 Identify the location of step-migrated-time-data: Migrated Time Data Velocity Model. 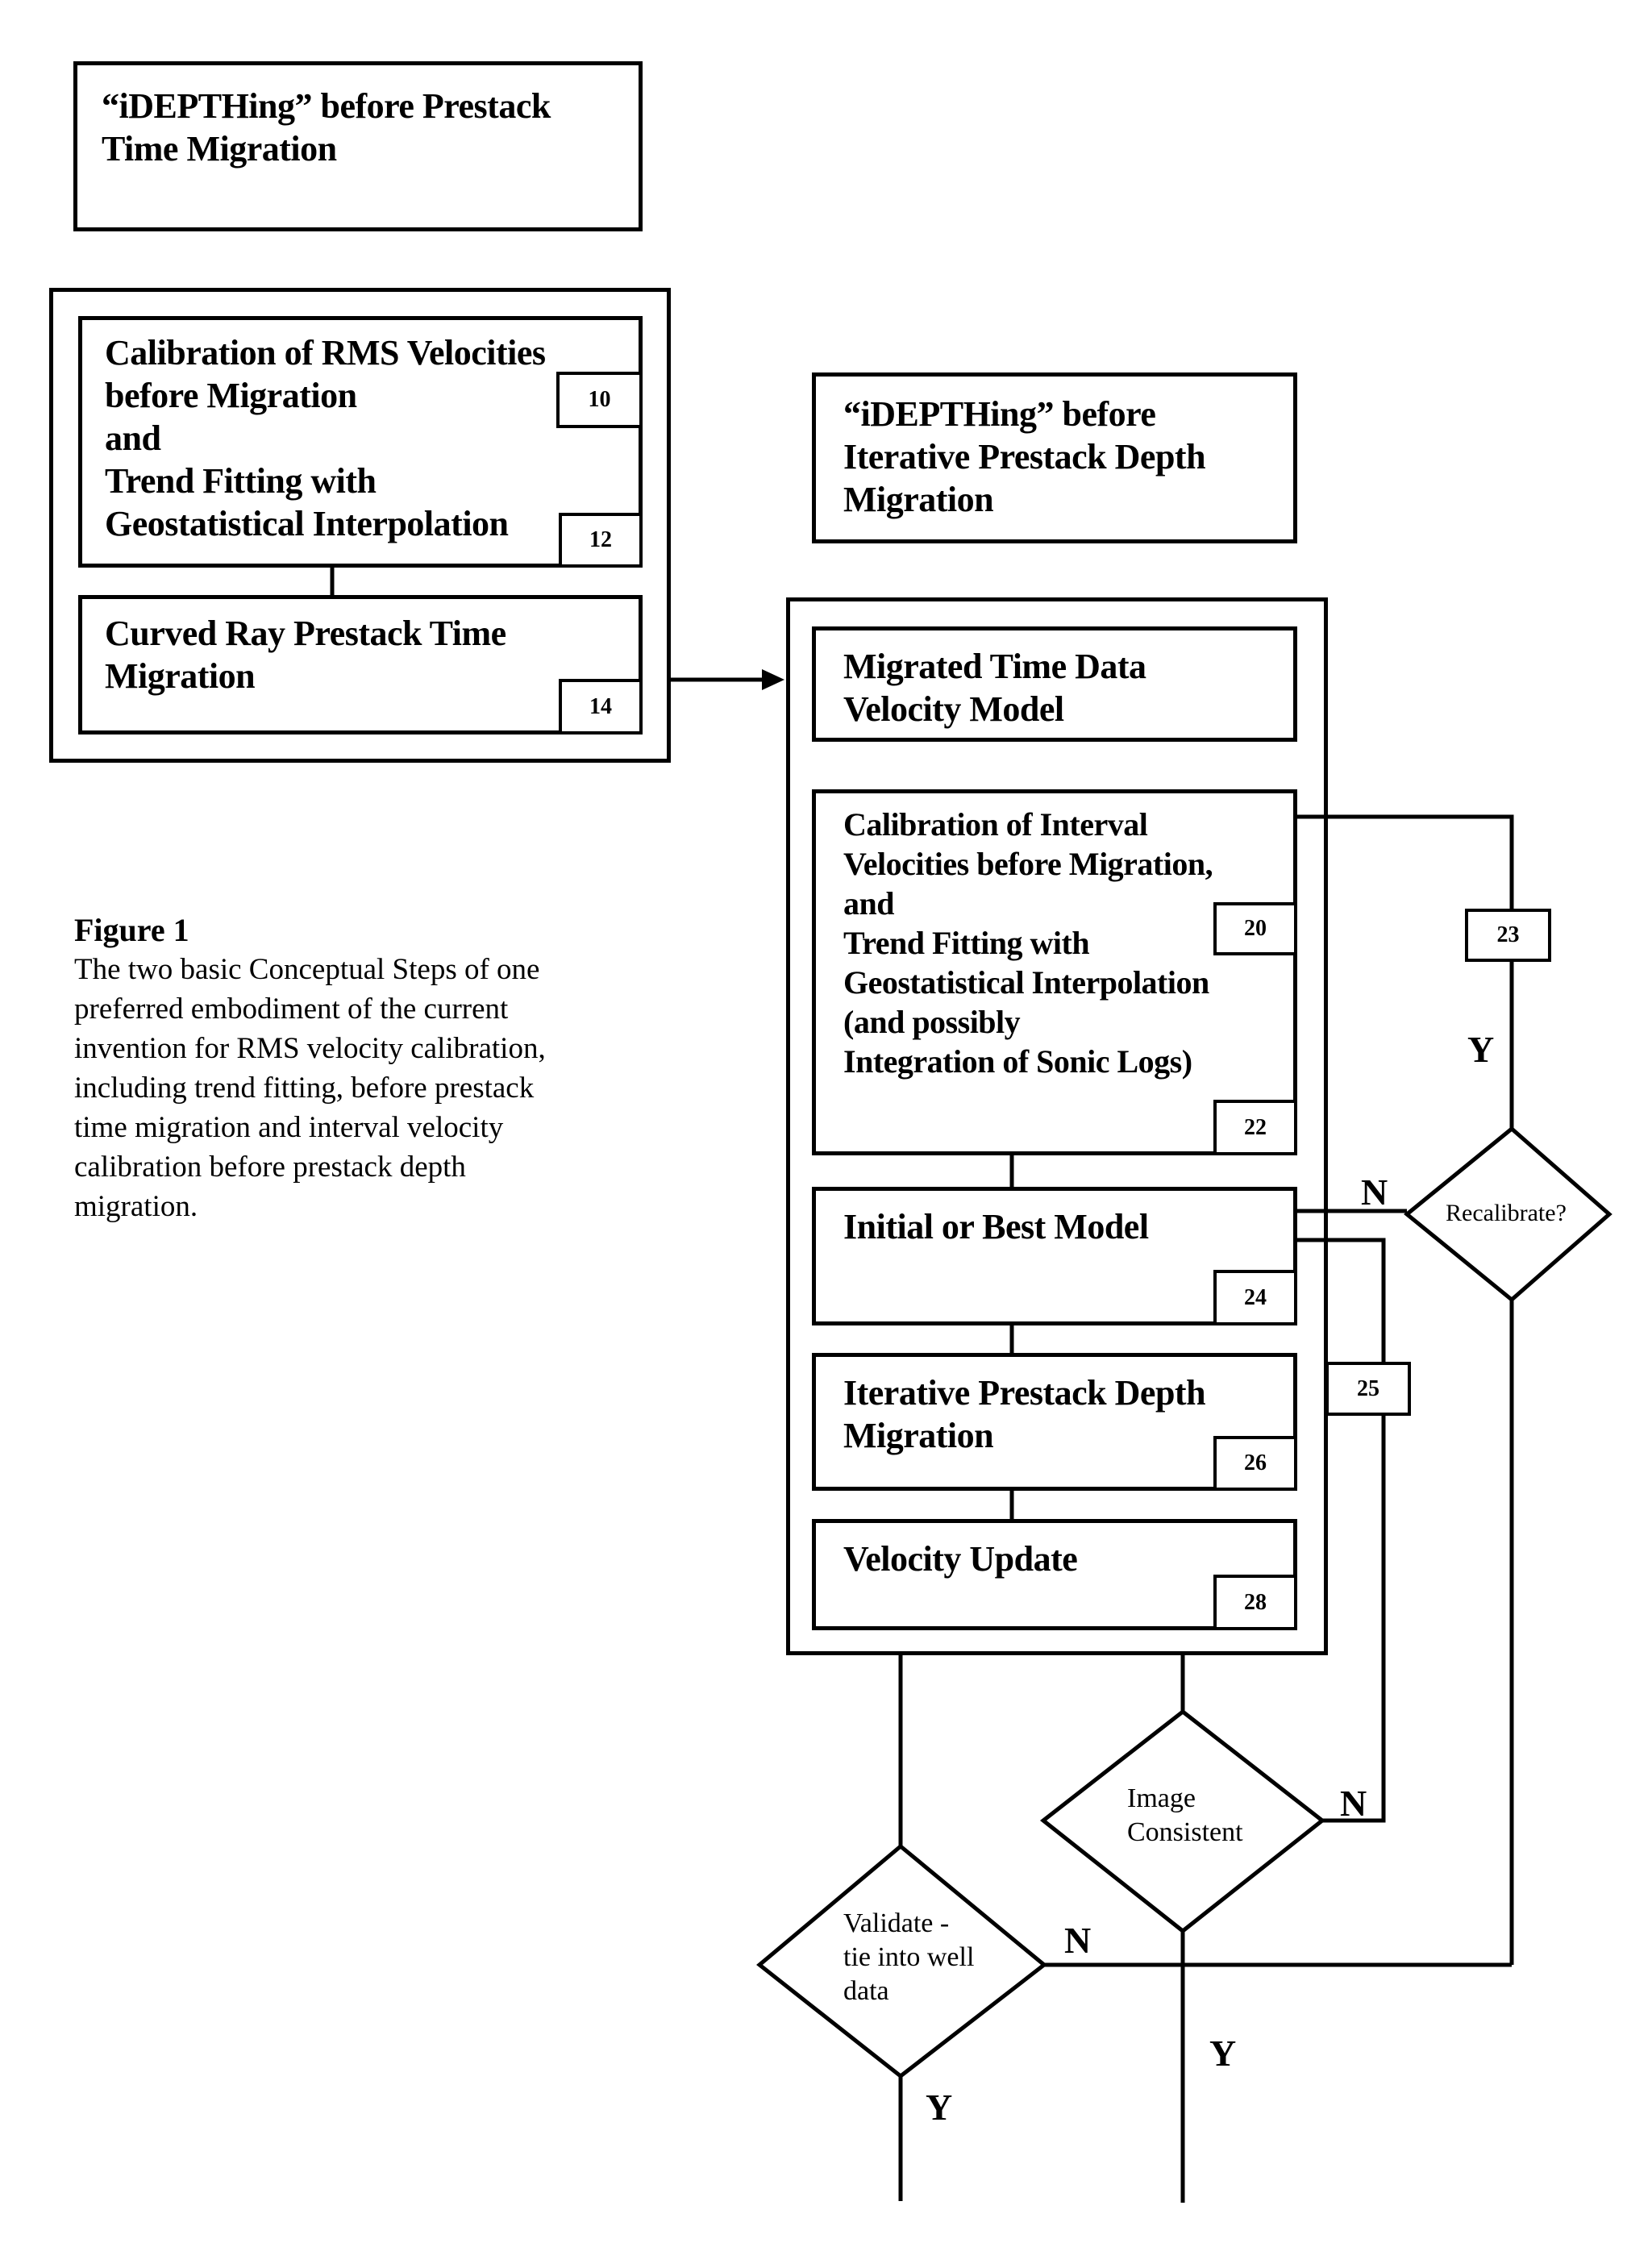
(1054, 684).